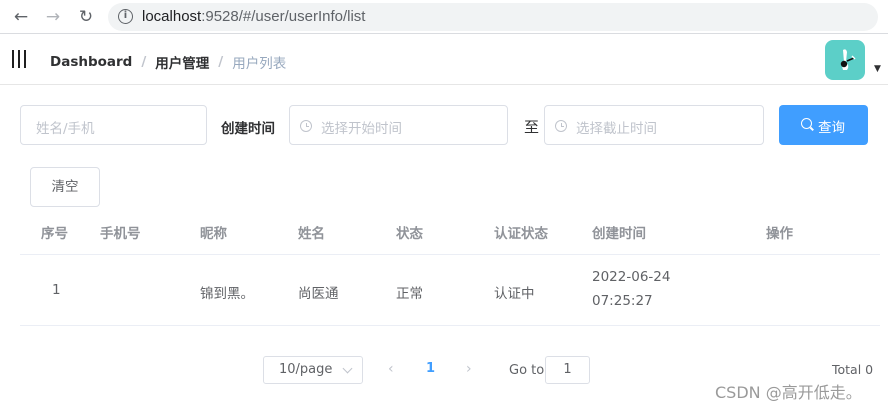 This screenshot has width=888, height=410. Describe the element at coordinates (227, 294) in the screenshot. I see `cell-nickname: 锦到黑。` at that location.